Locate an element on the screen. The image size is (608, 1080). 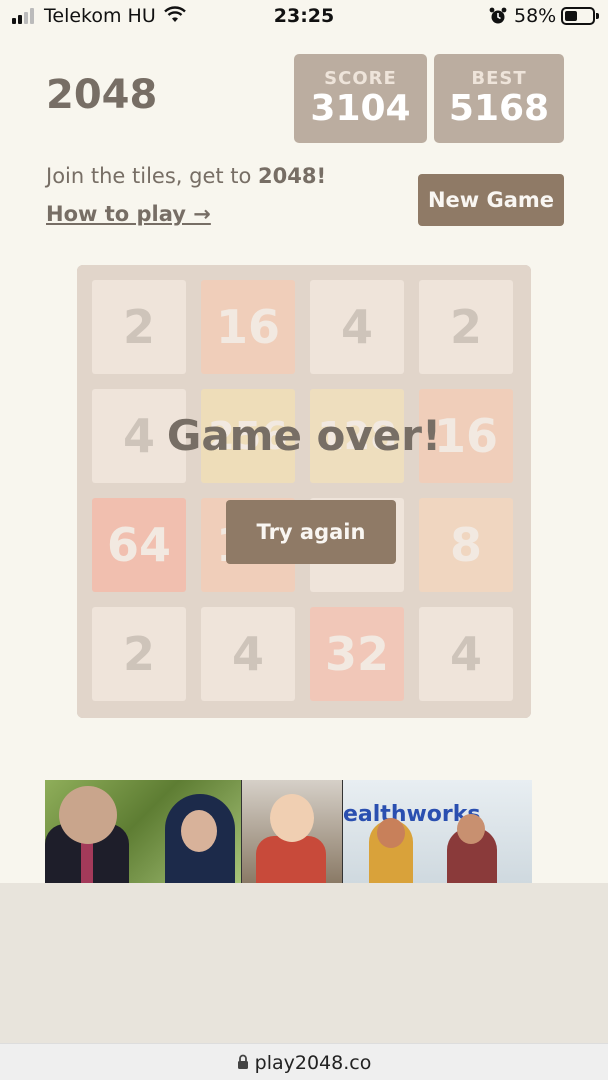
score-value: 3104 is located at coordinates (360, 108).